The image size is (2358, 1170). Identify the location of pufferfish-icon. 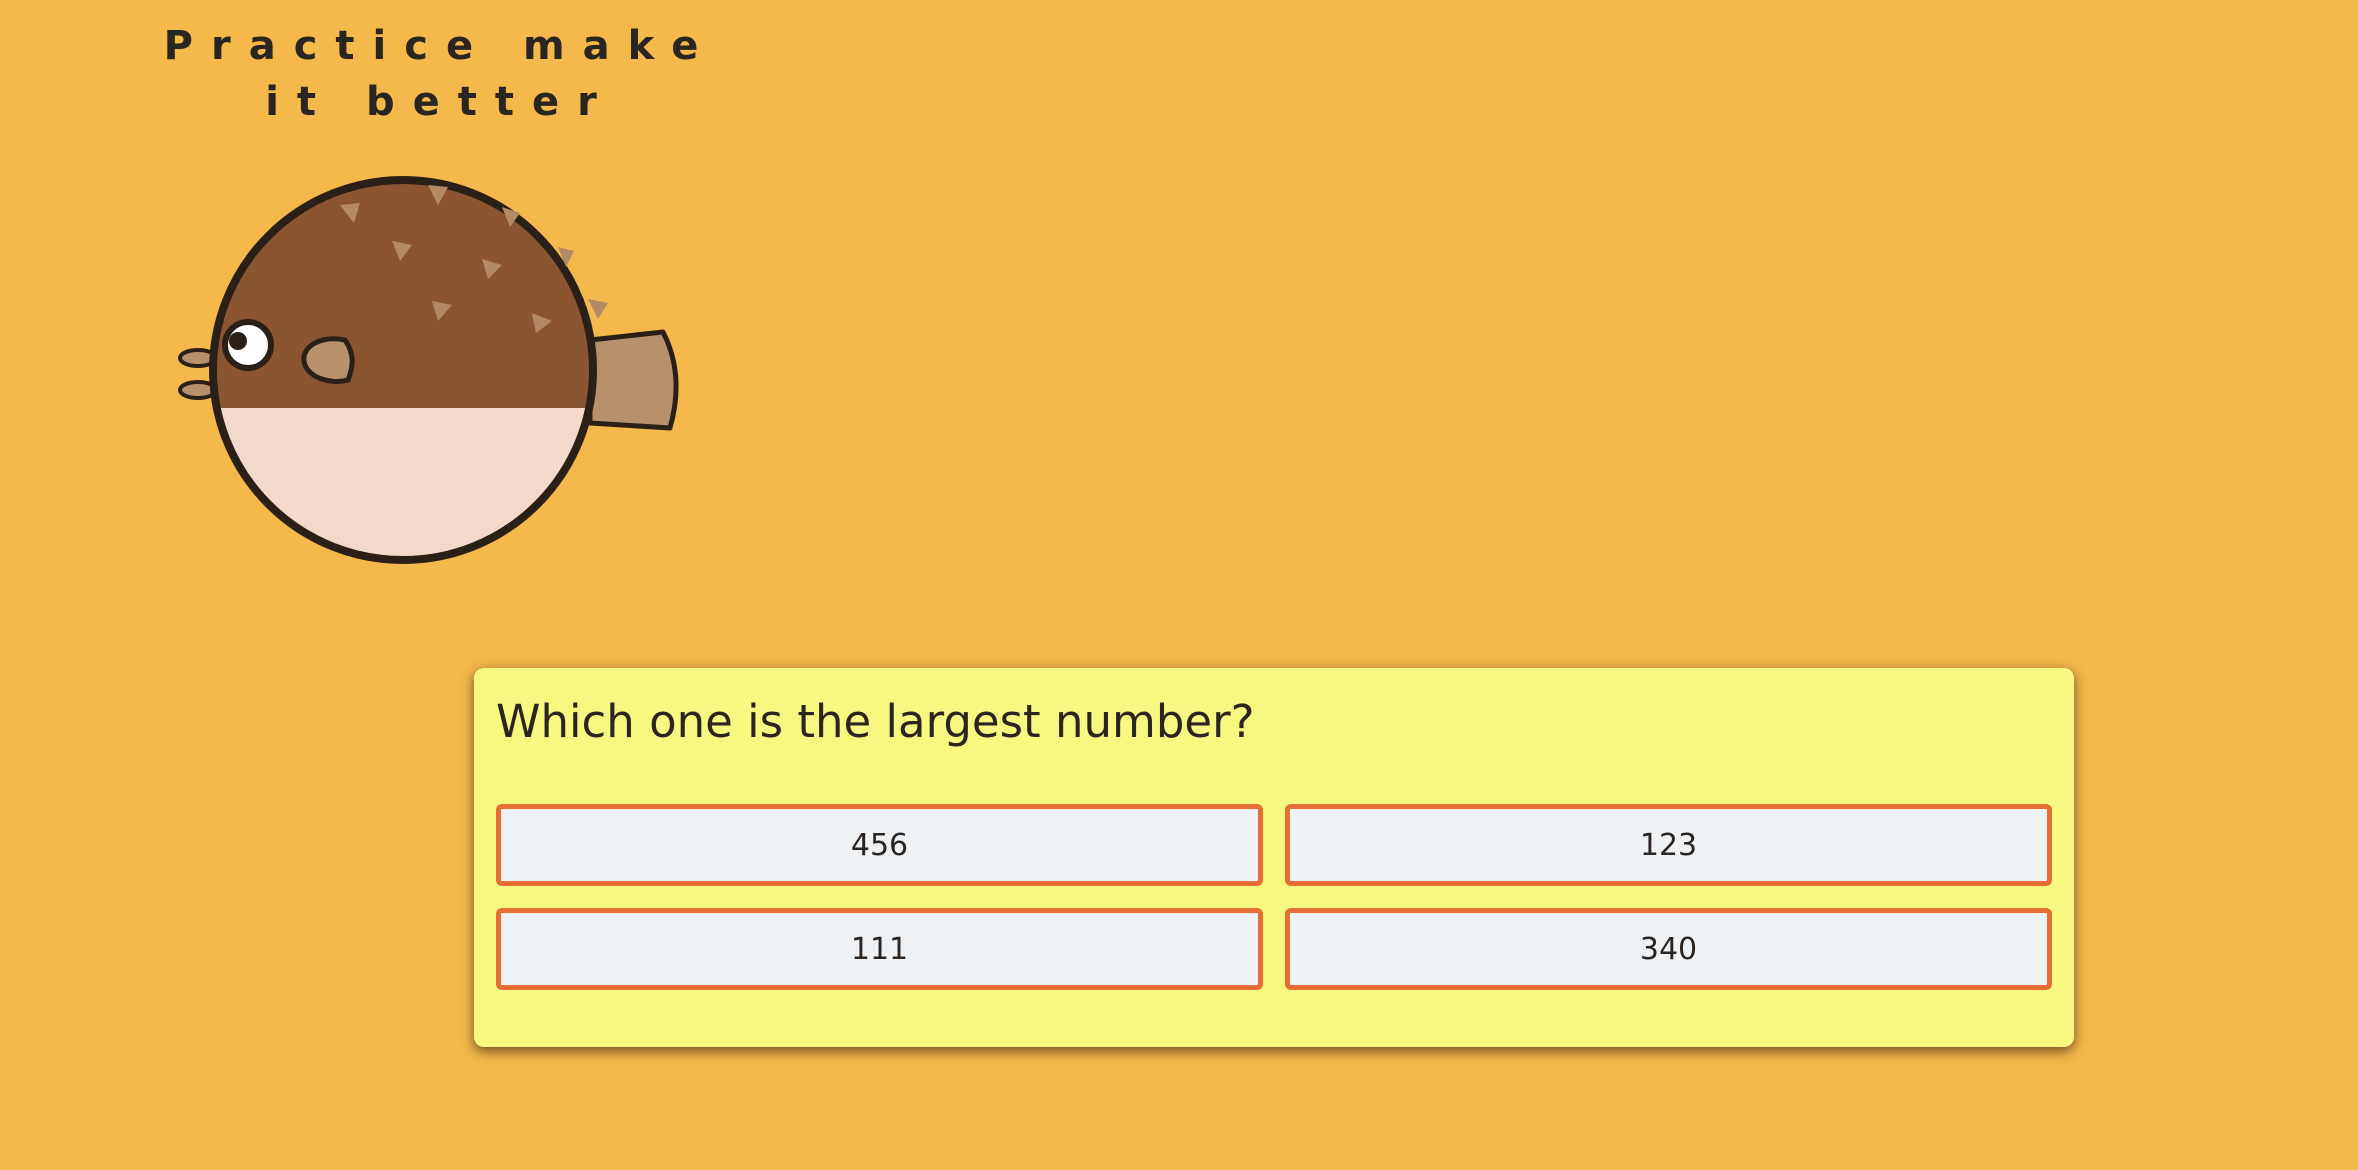
(428, 370).